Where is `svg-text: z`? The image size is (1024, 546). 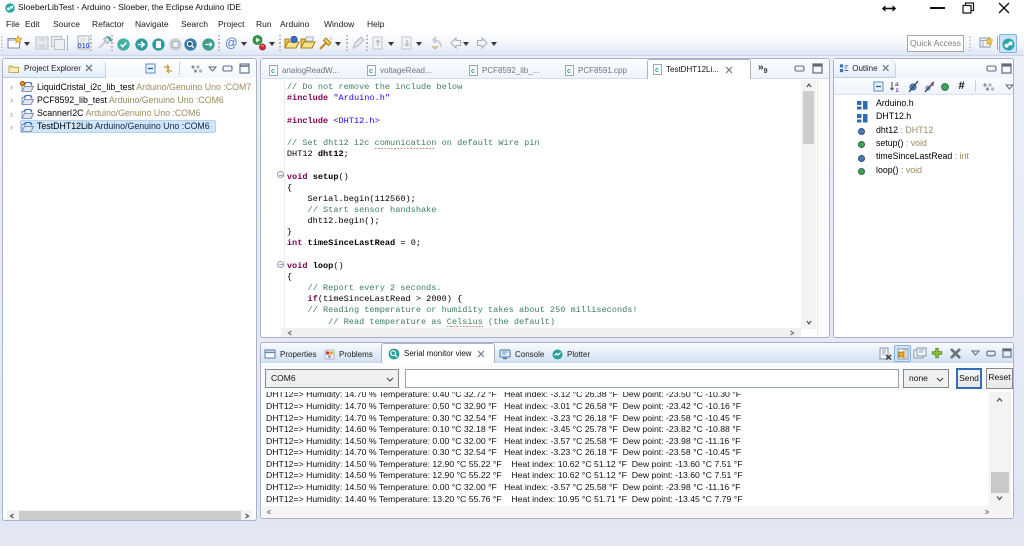 svg-text: z is located at coordinates (898, 90).